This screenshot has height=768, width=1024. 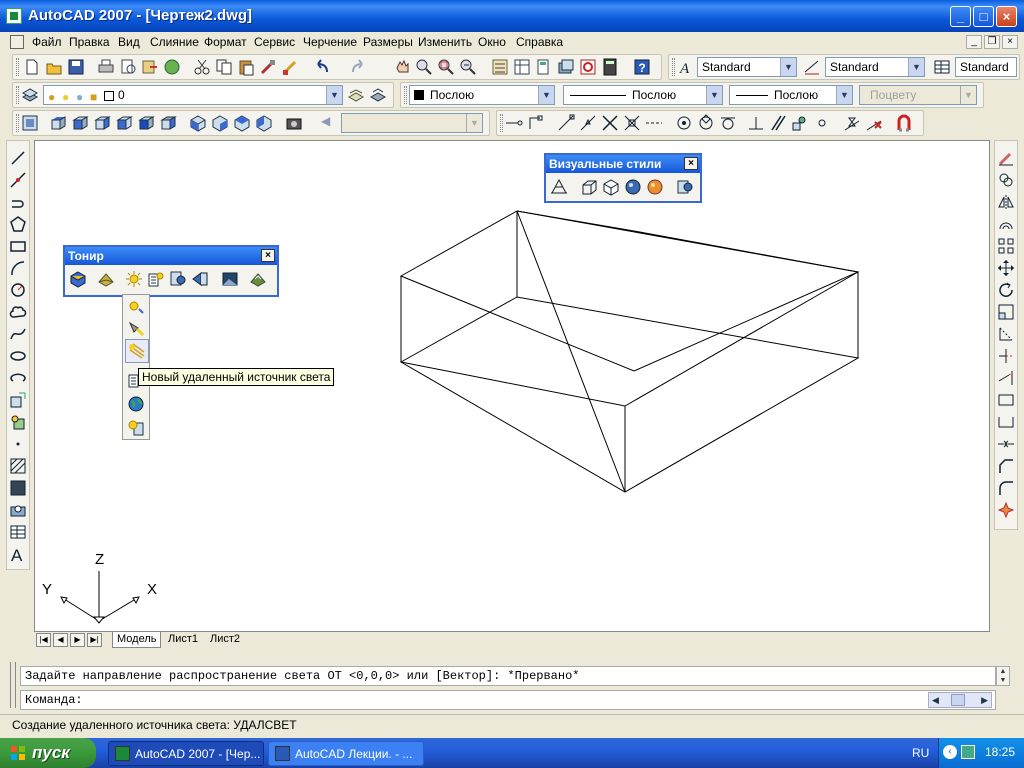 What do you see at coordinates (48, 753) in the screenshot?
I see `start-button: пуск` at bounding box center [48, 753].